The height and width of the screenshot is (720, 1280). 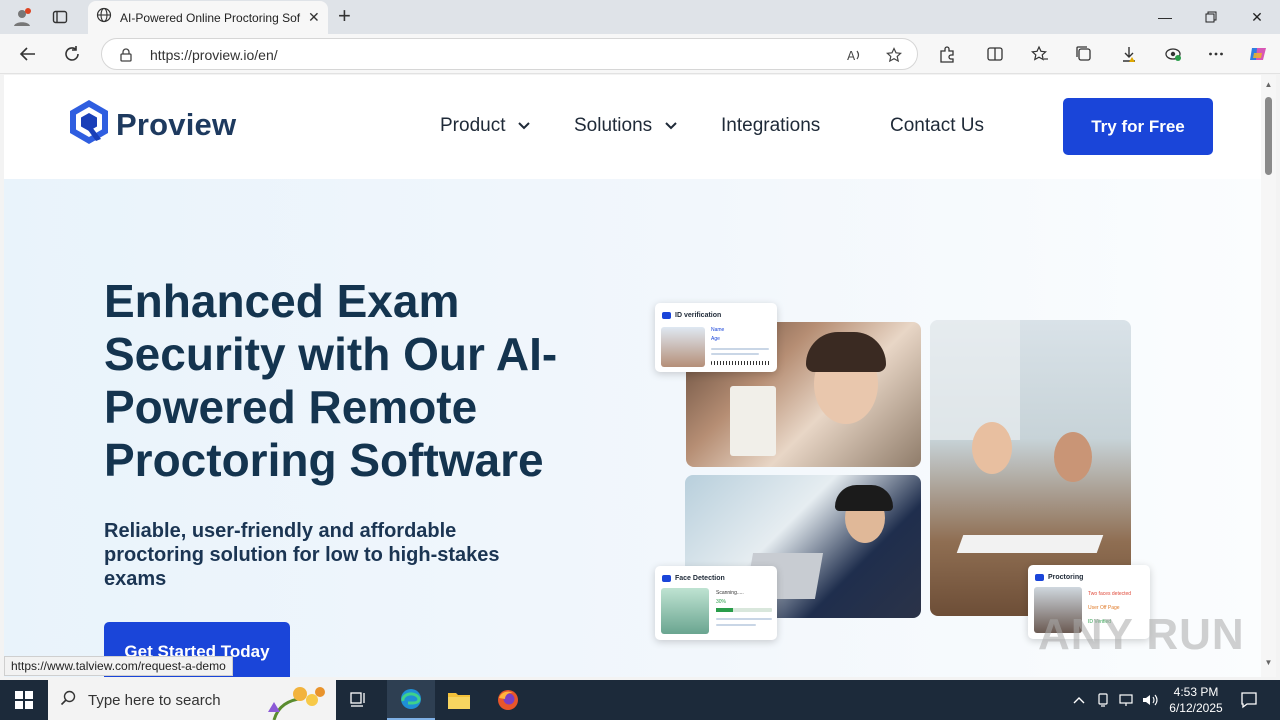 What do you see at coordinates (1129, 54) in the screenshot?
I see `downloads-icon` at bounding box center [1129, 54].